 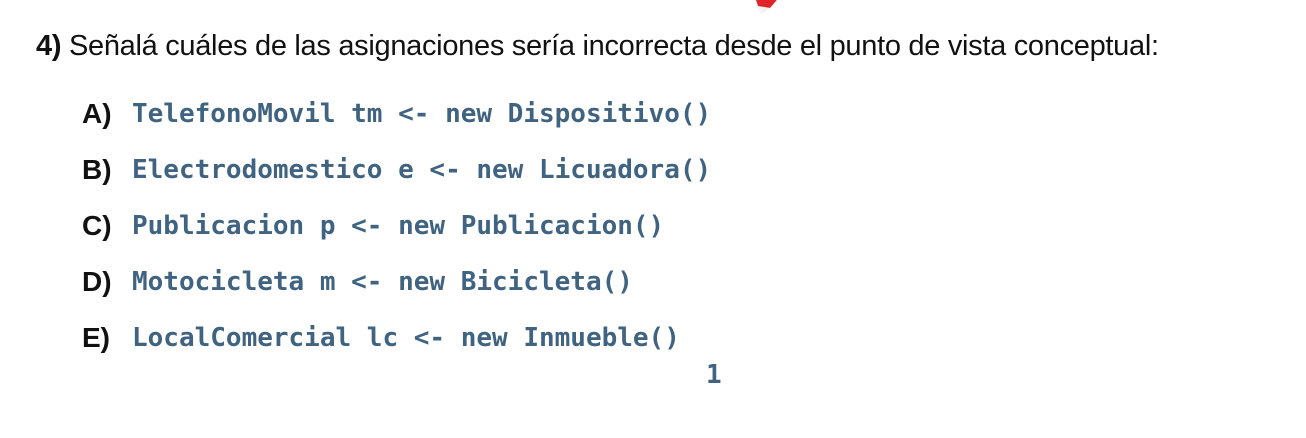 I want to click on option-code: Motocicleta m <- new Bicicleta(), so click(x=382, y=282).